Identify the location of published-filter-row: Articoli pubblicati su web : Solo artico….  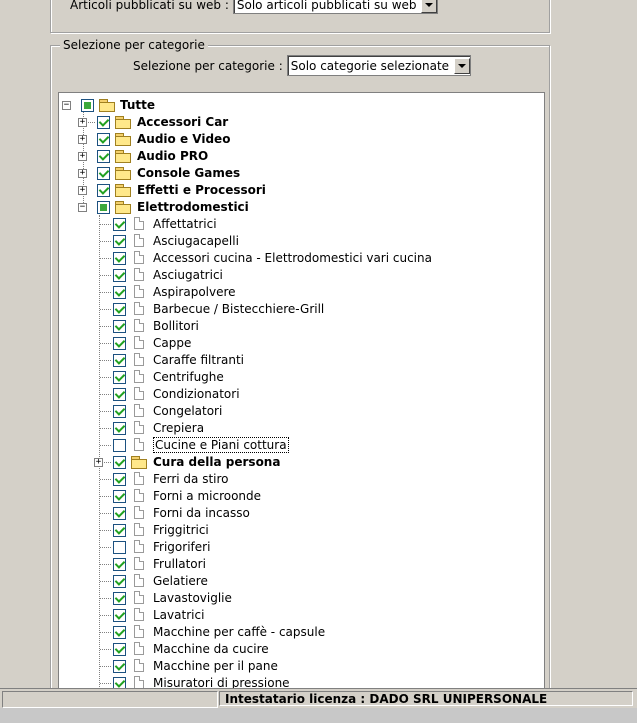
(254, 7).